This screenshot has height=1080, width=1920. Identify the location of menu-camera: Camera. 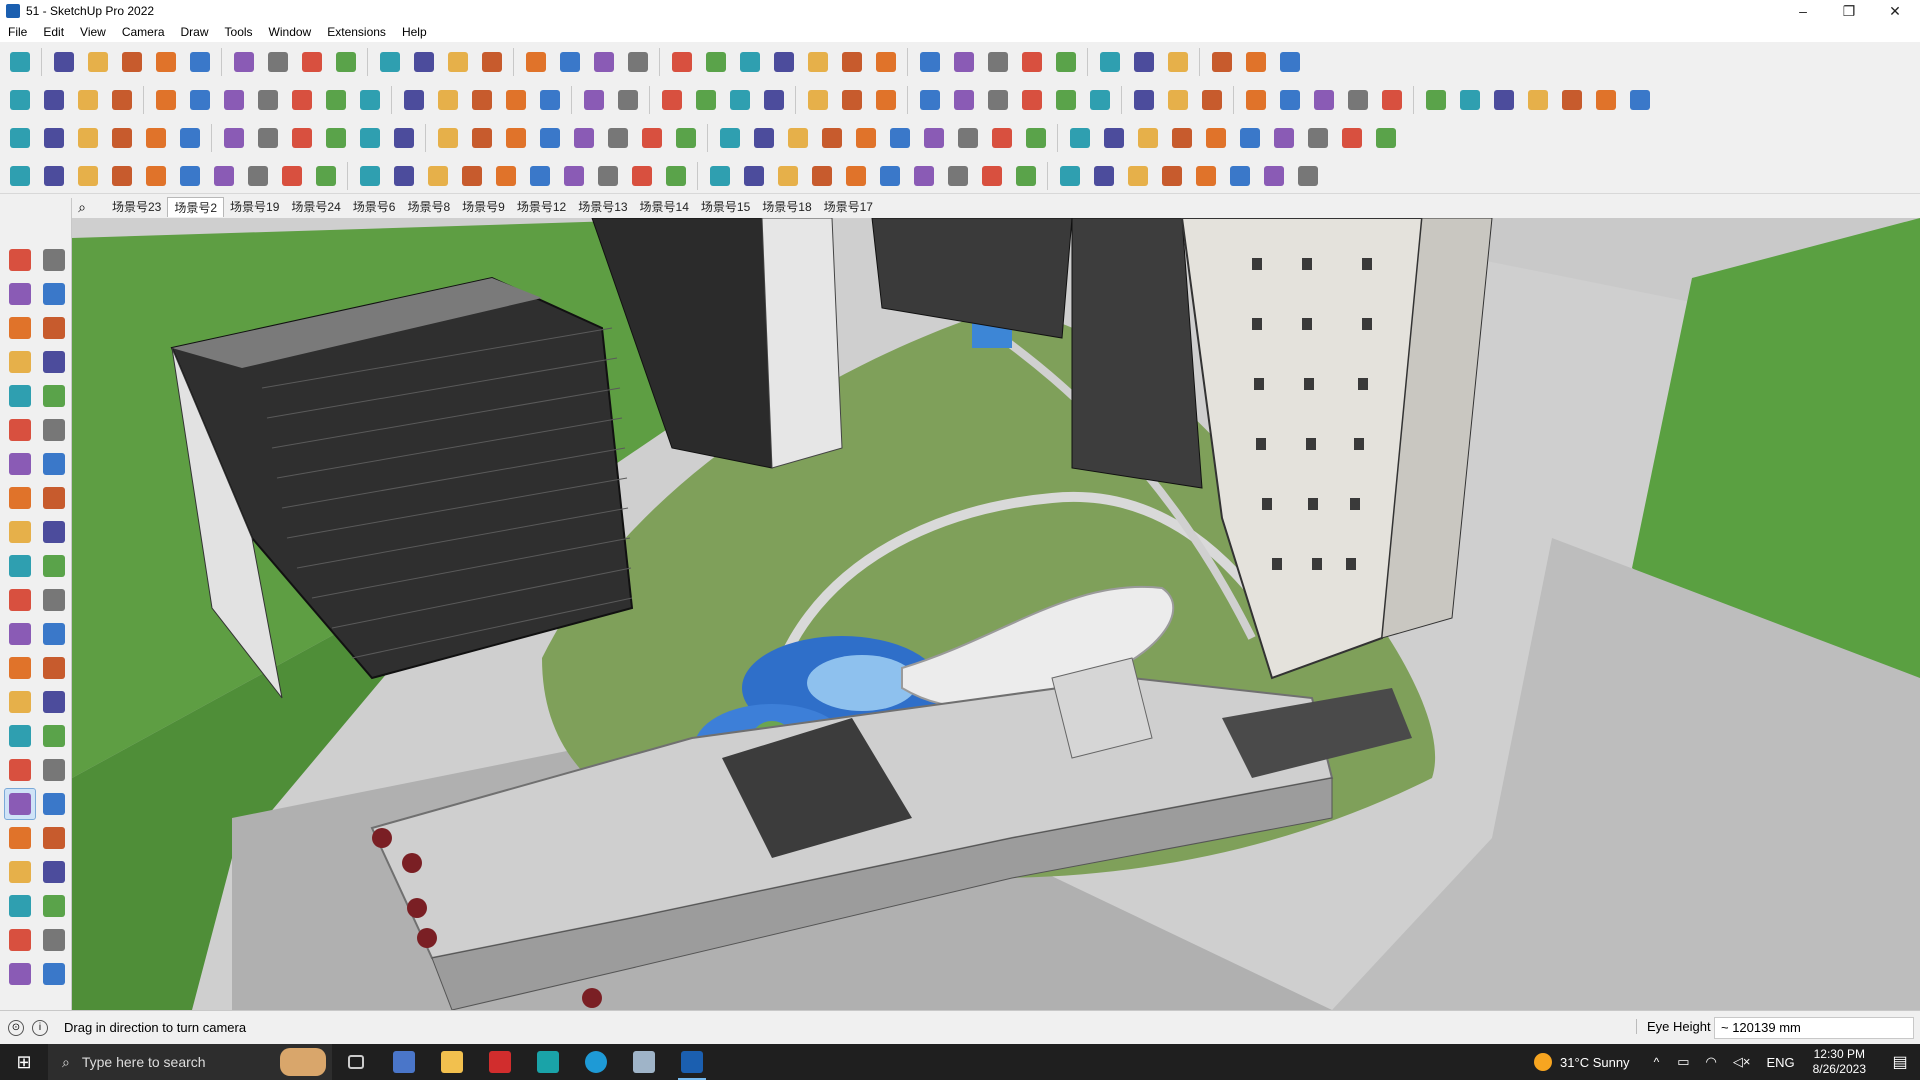
(143, 32).